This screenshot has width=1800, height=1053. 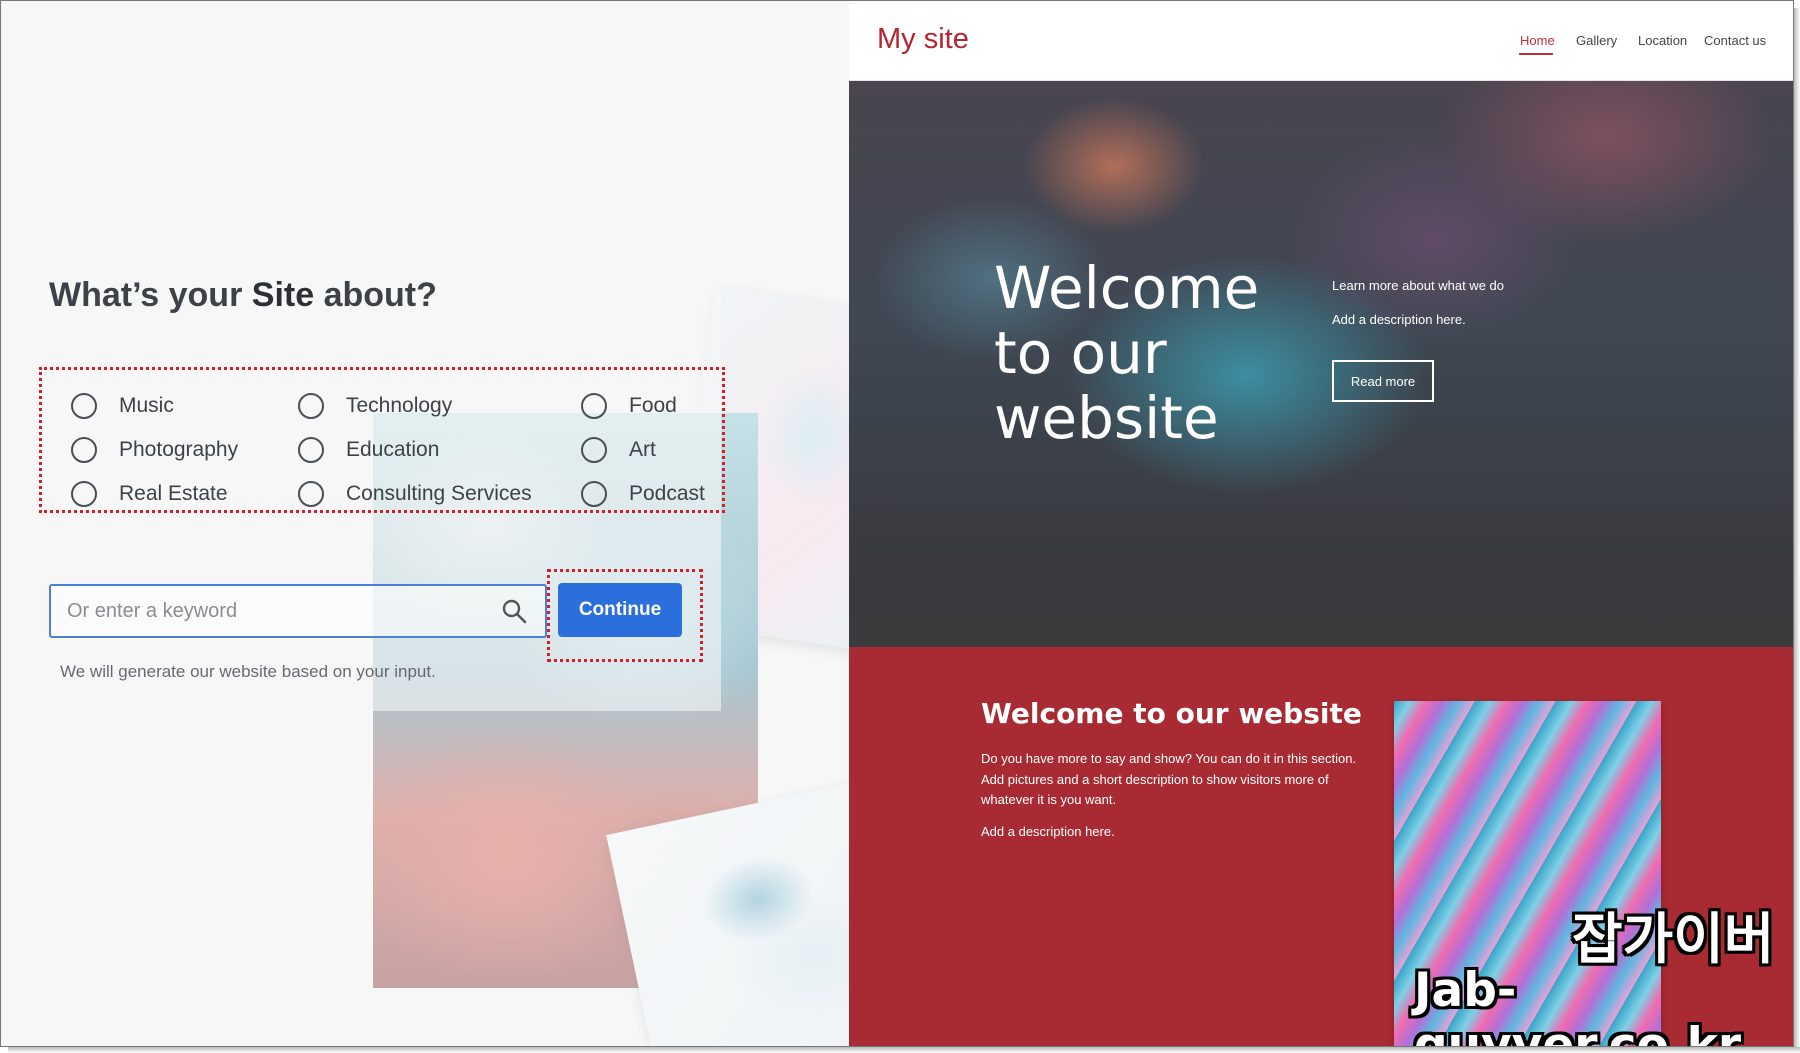 I want to click on question-bold: Site, so click(x=283, y=295).